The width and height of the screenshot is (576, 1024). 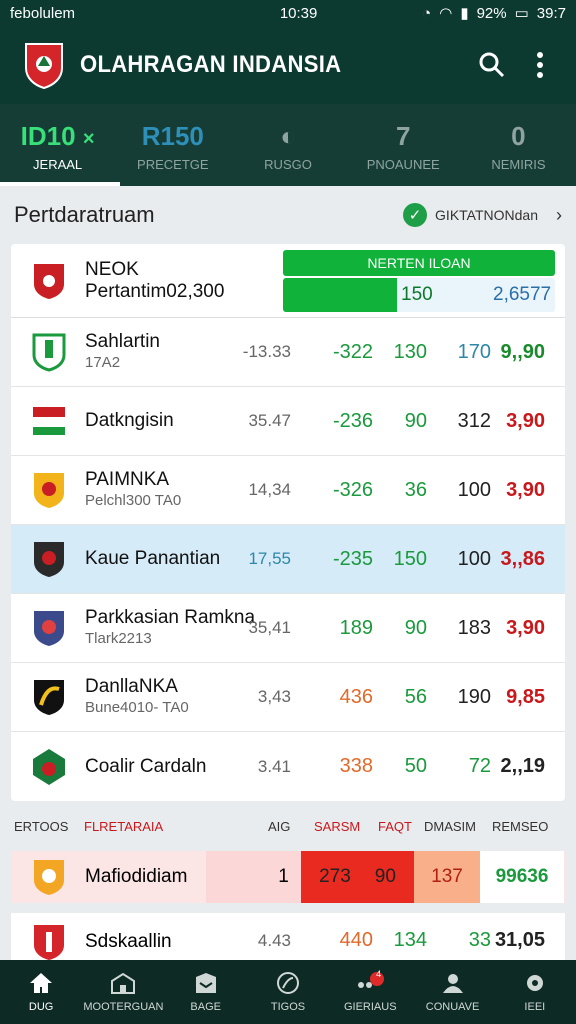 I want to click on tab-jeraal: ID10 × JERAAL, so click(x=57, y=145).